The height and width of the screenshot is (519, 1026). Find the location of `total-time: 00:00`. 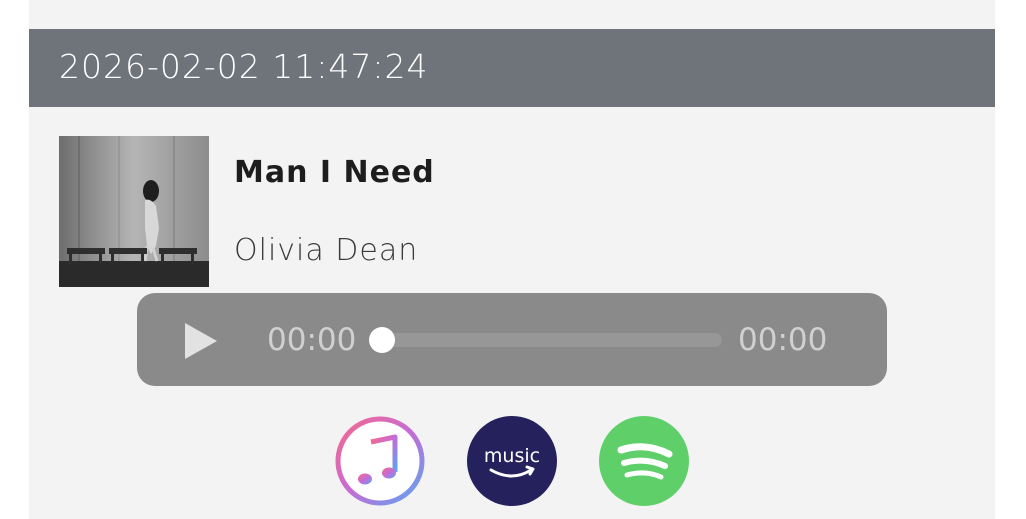

total-time: 00:00 is located at coordinates (783, 340).